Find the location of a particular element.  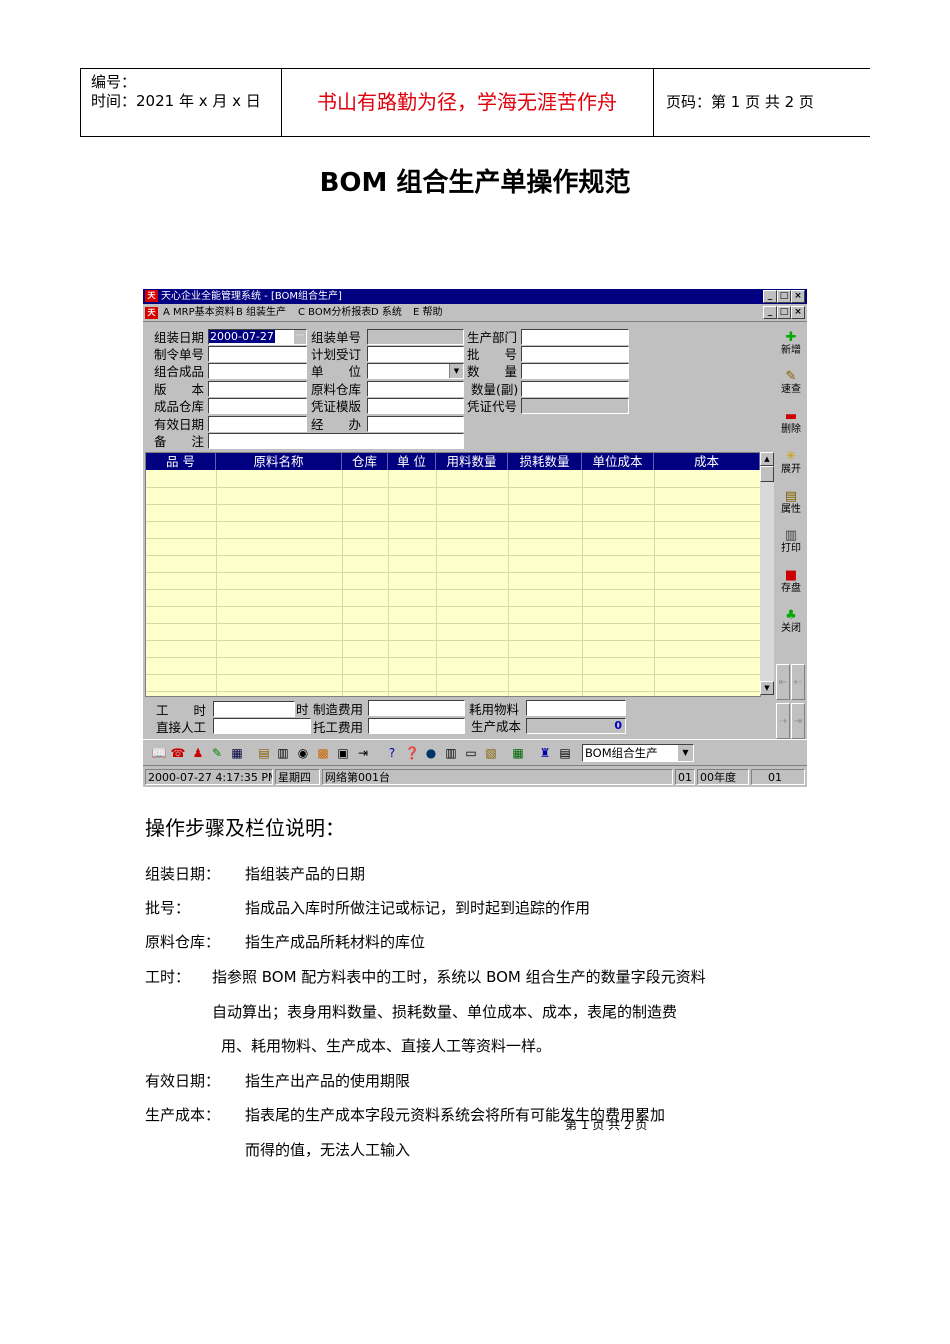

order-no-field is located at coordinates (257, 354).